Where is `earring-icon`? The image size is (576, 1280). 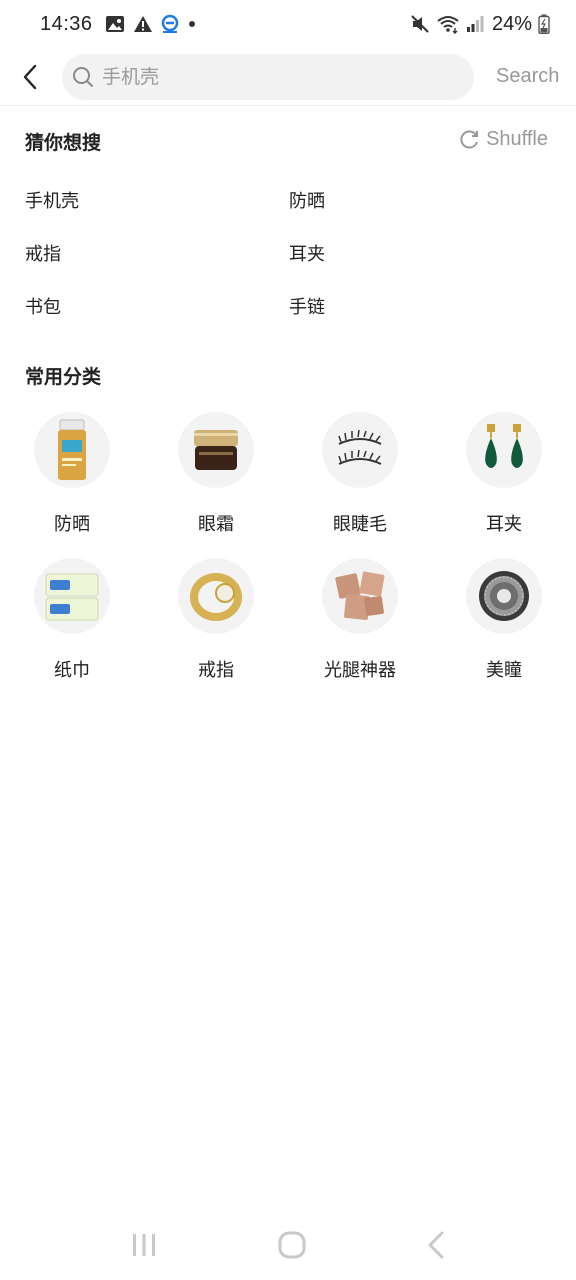
earring-icon is located at coordinates (504, 450).